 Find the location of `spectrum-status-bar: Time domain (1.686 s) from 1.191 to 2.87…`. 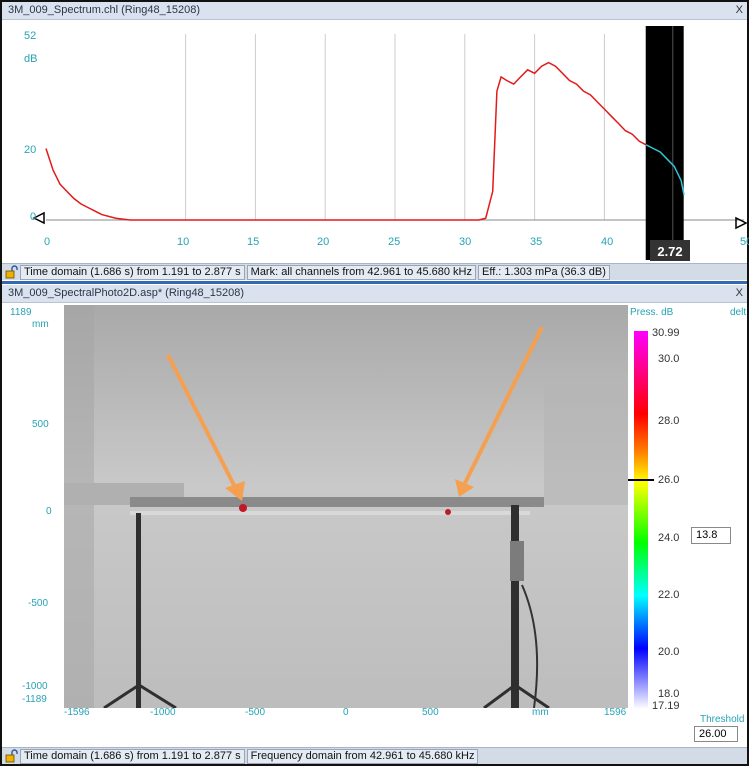

spectrum-status-bar: Time domain (1.686 s) from 1.191 to 2.87… is located at coordinates (374, 271).